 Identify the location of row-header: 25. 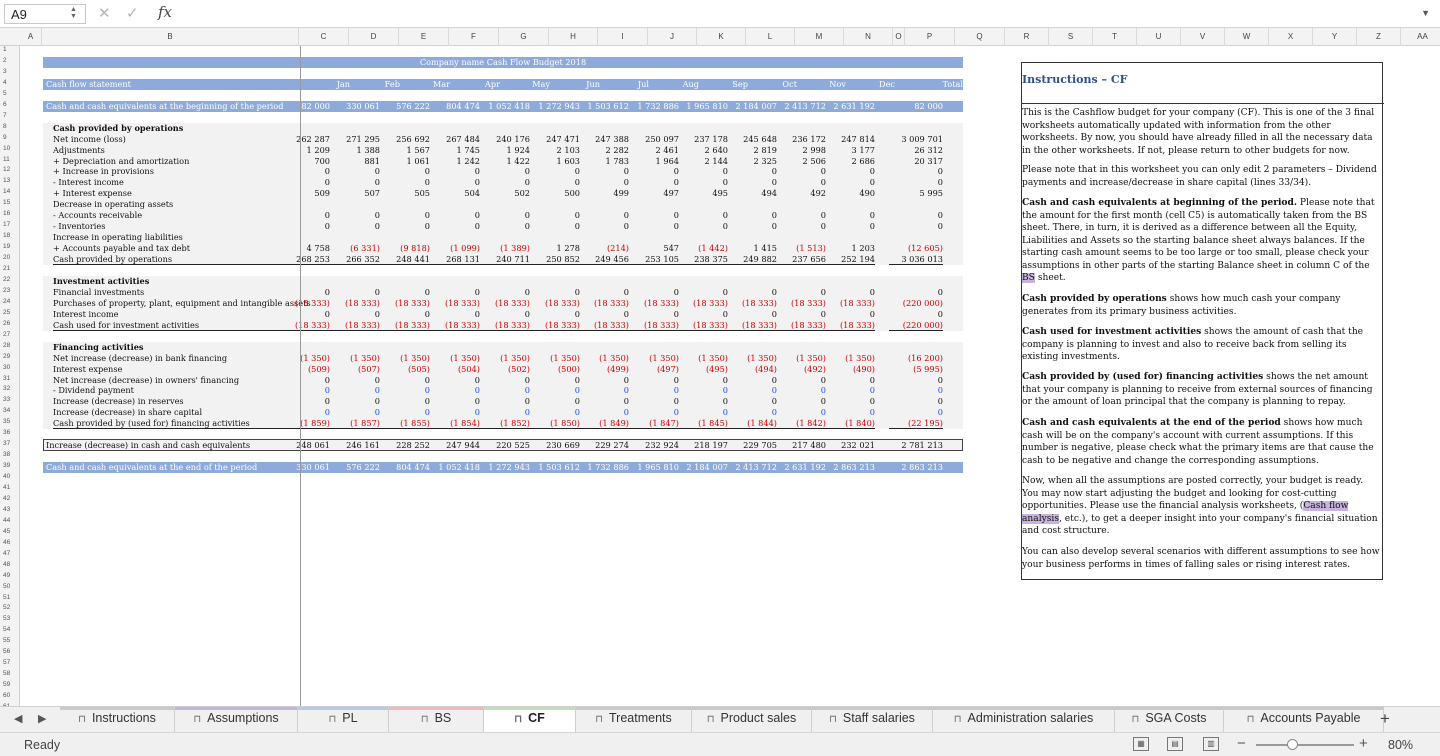
(9, 312).